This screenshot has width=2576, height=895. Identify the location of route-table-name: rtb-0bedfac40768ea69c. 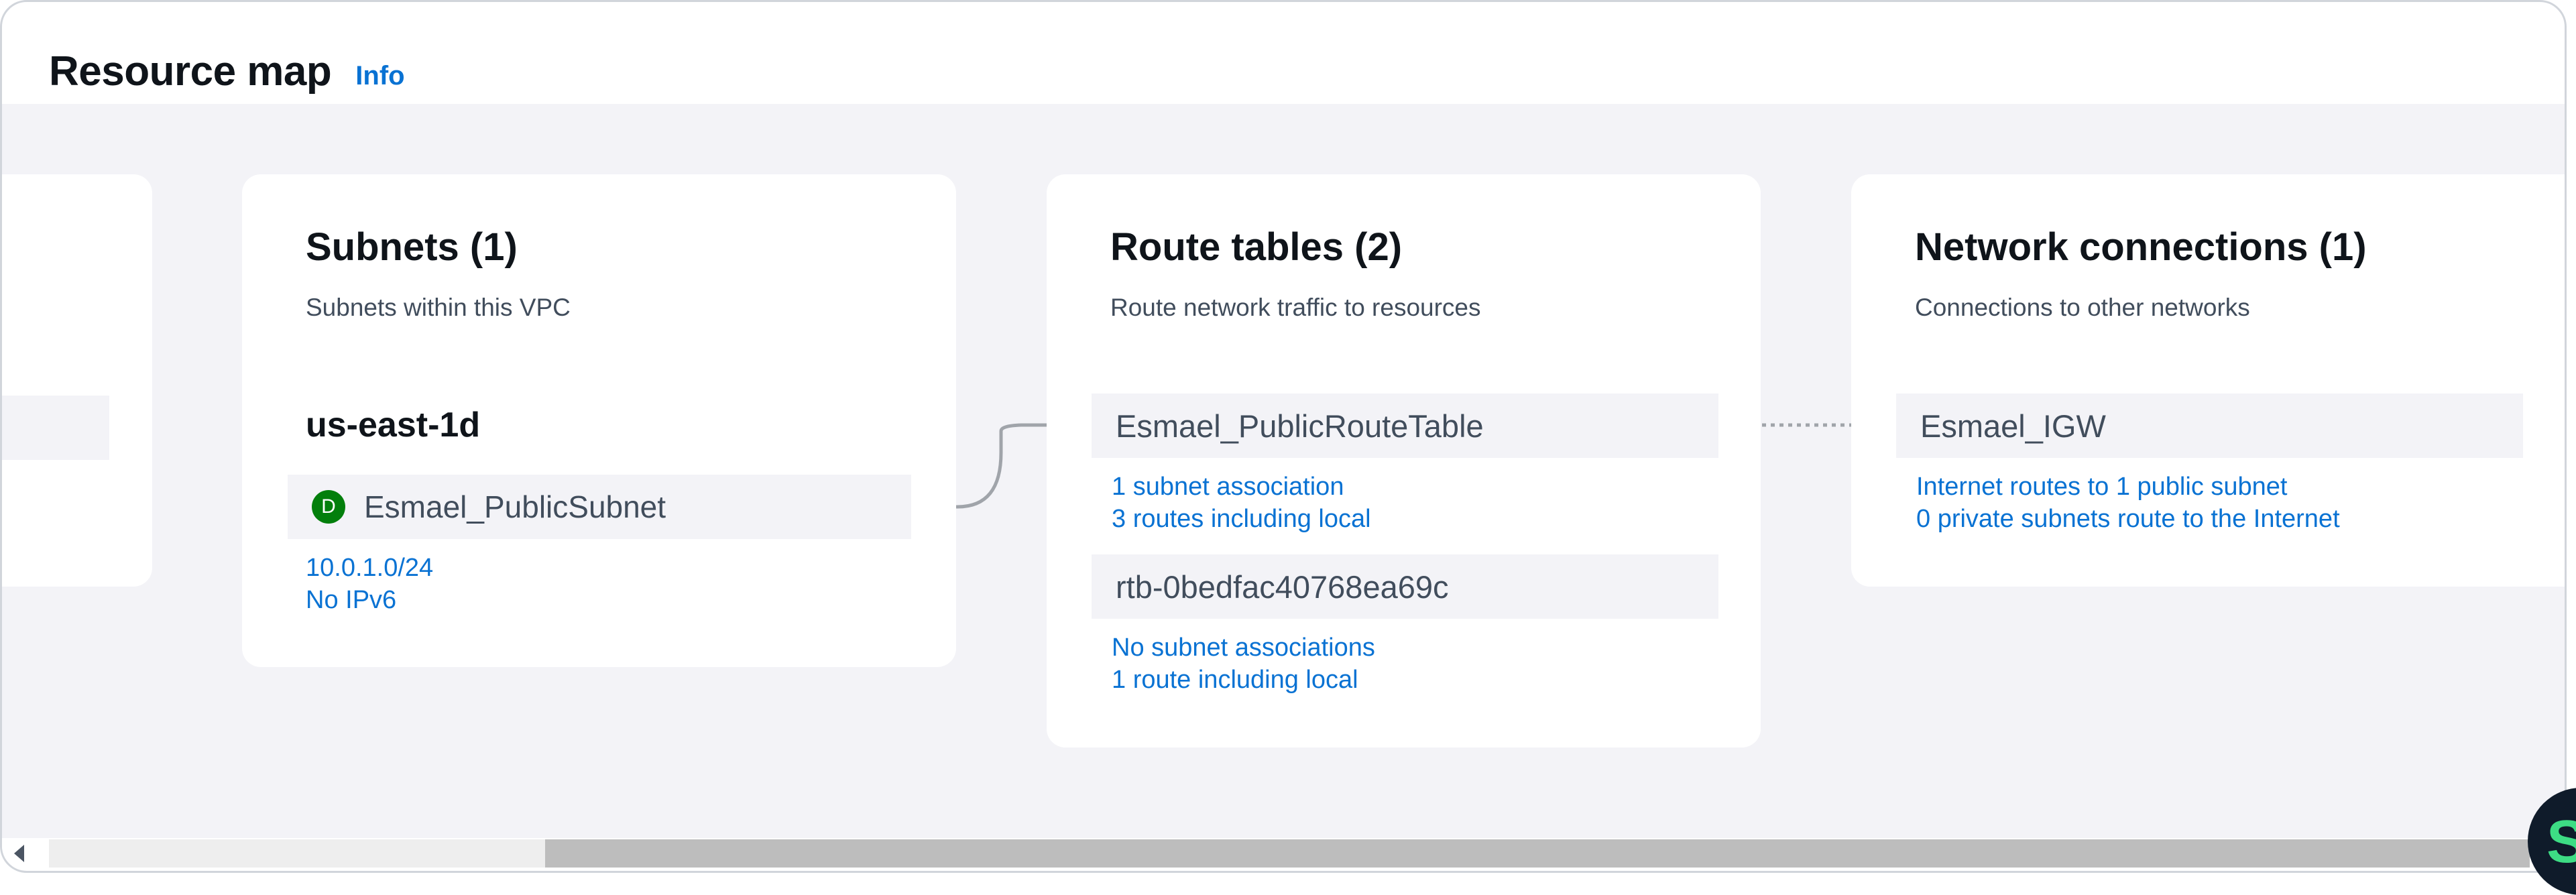
(1282, 587).